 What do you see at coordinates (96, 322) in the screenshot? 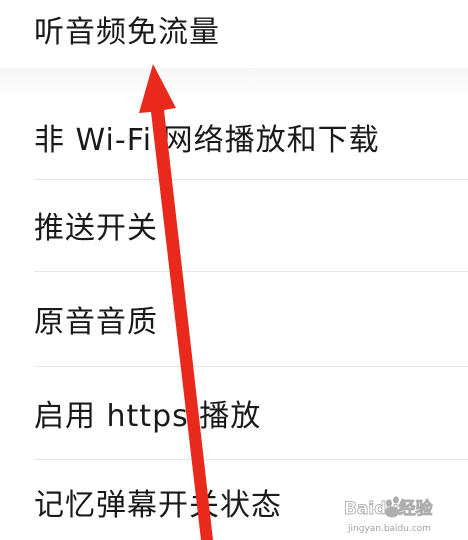
I see `settings-item-label: 原音音质` at bounding box center [96, 322].